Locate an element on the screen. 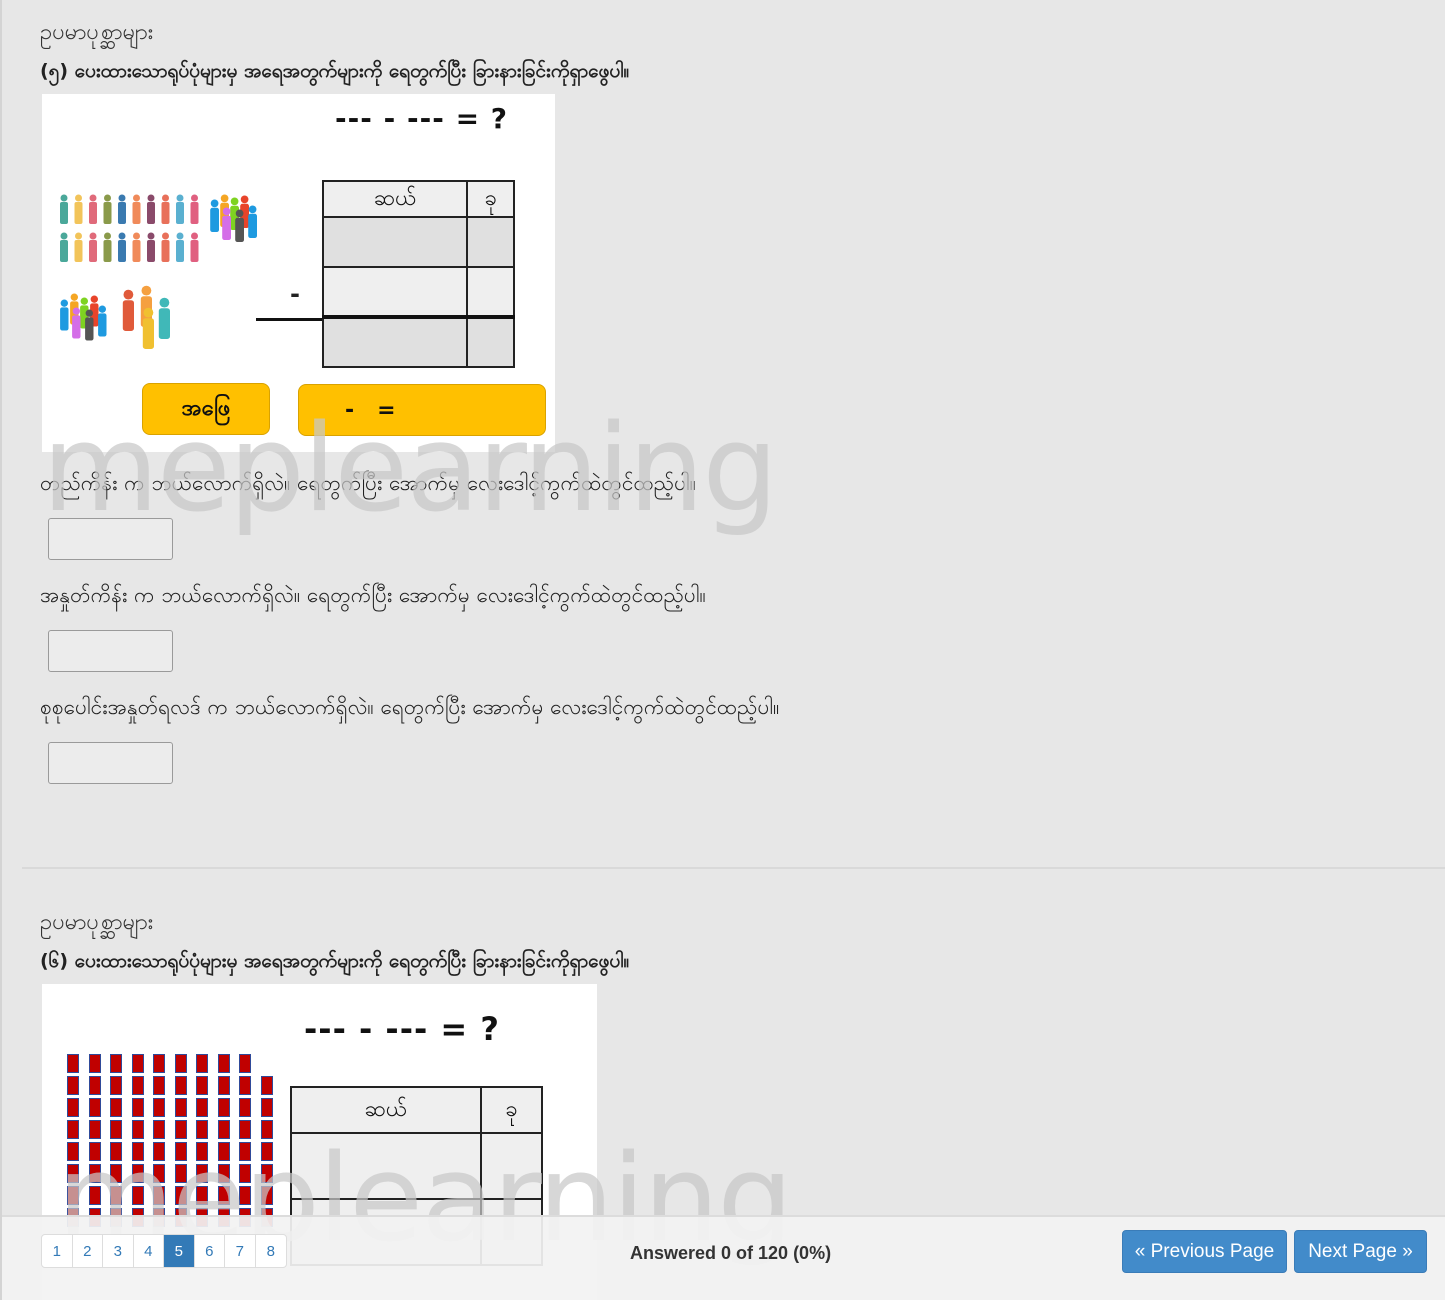 The height and width of the screenshot is (1300, 1445). question-figure: --- - --- = ? ဆယ် ခု - အဖြေ - = is located at coordinates (298, 273).